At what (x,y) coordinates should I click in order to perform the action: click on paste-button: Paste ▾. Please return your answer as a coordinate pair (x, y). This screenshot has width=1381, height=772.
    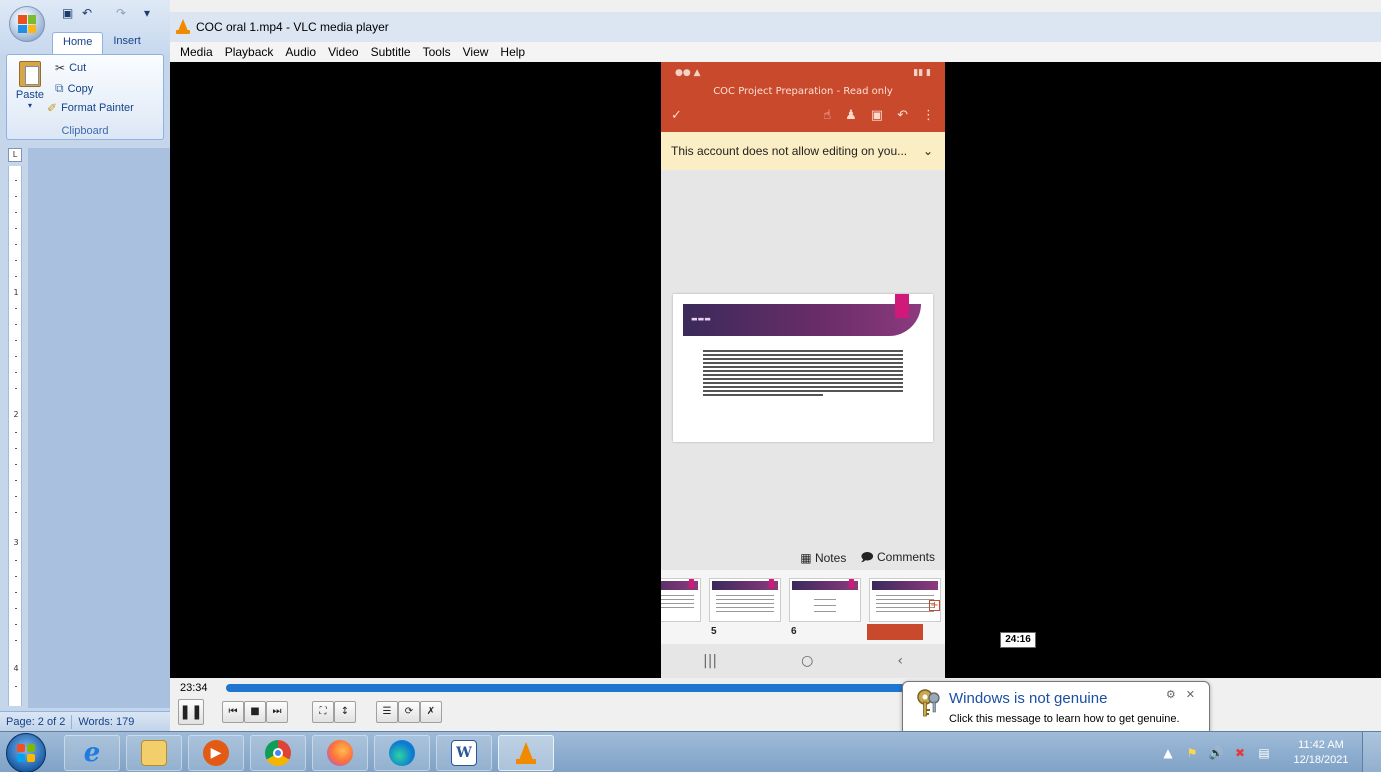
    Looking at the image, I should click on (30, 89).